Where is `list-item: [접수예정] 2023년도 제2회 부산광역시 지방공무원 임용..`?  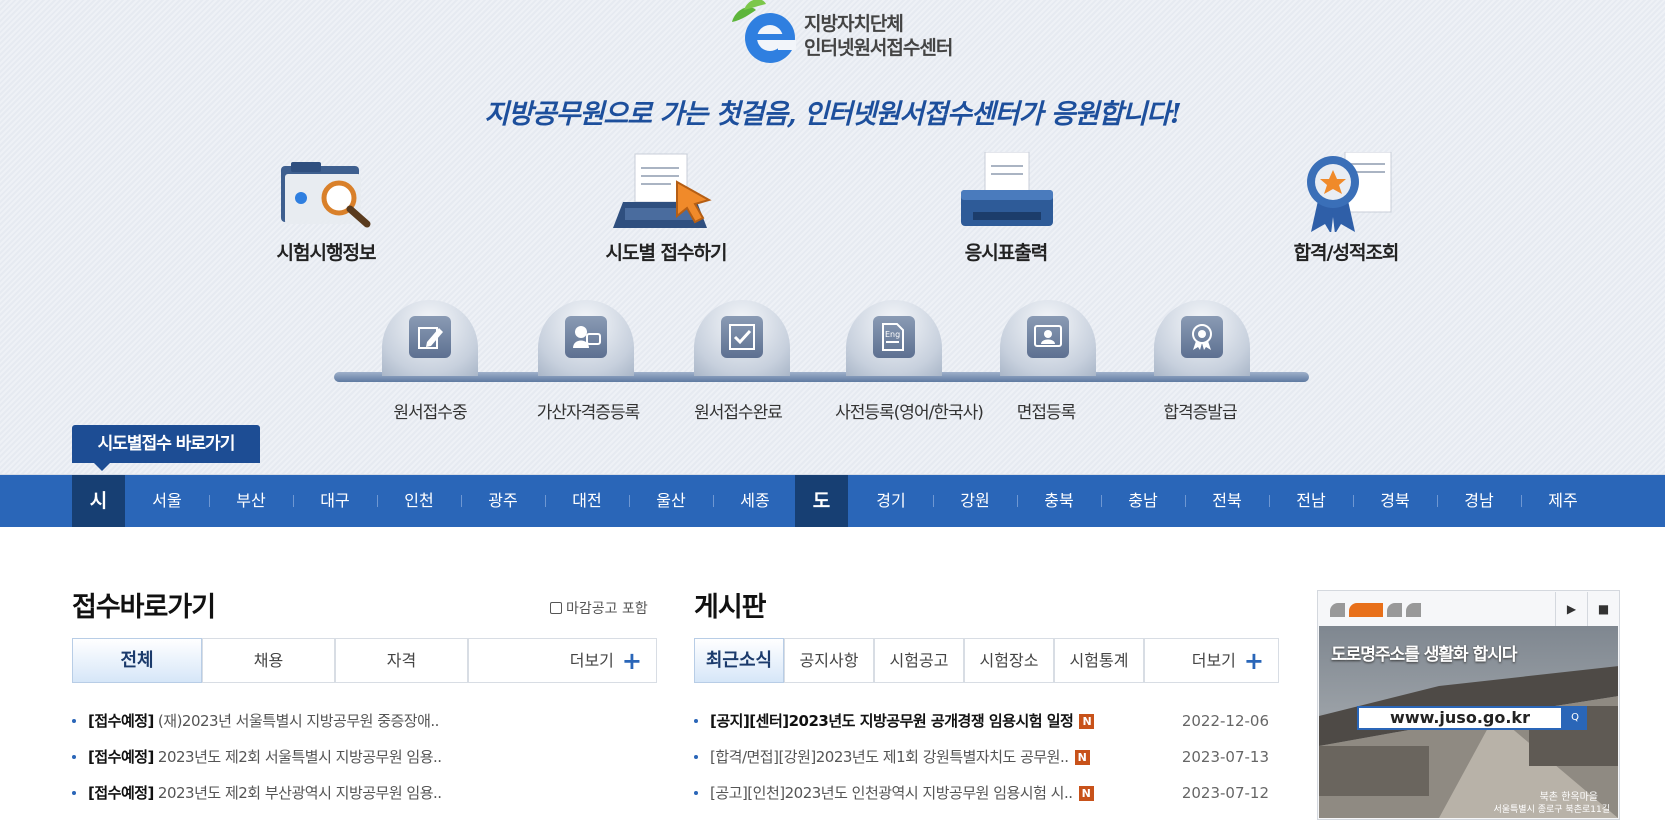 list-item: [접수예정] 2023년도 제2회 부산광역시 지방공무원 임용.. is located at coordinates (352, 793).